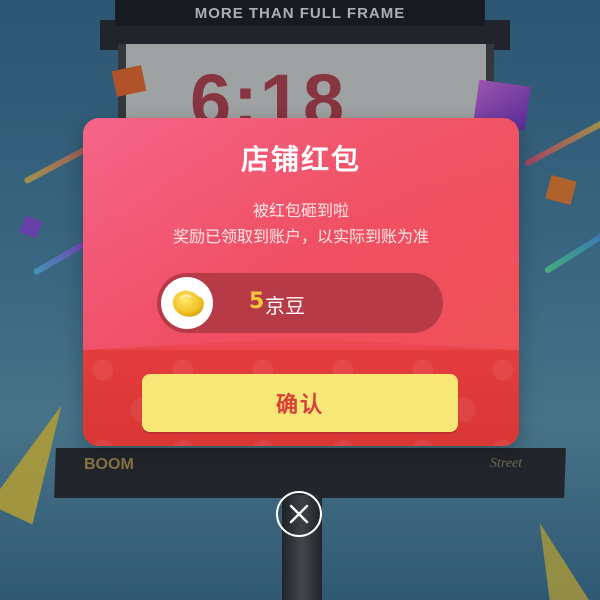 The height and width of the screenshot is (600, 600). I want to click on close-icon, so click(299, 514).